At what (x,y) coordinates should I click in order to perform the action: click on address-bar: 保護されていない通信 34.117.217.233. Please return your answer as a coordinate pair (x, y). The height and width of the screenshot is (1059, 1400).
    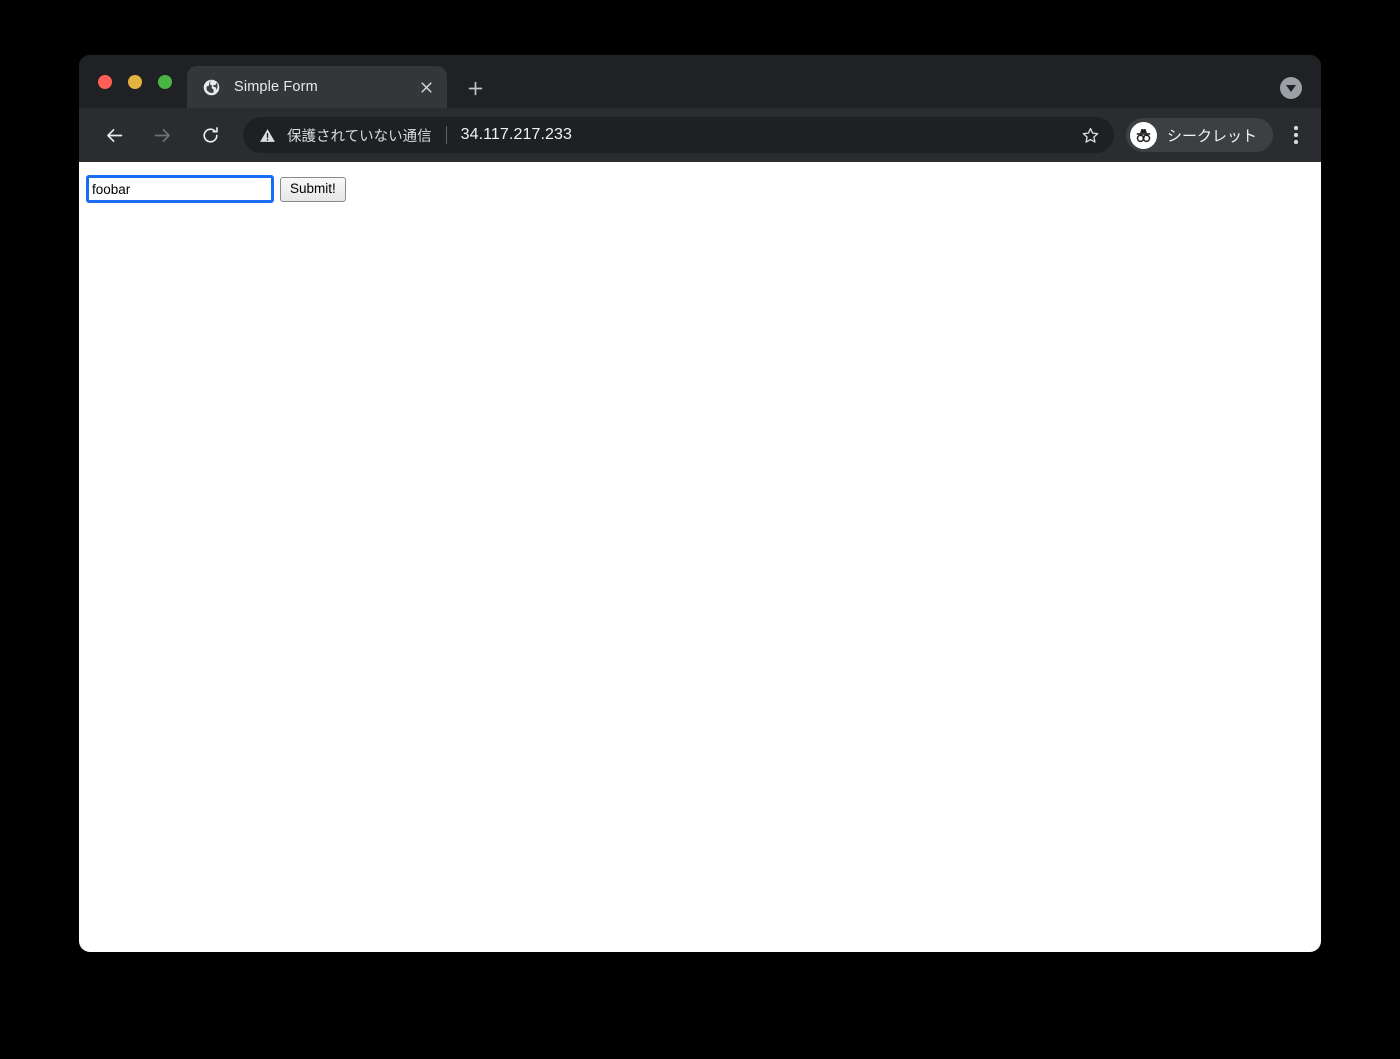
    Looking at the image, I should click on (678, 135).